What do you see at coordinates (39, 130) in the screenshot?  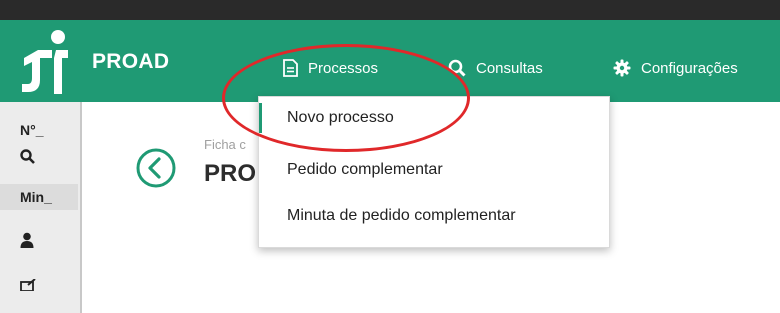 I see `sidebar-number-field: N°_` at bounding box center [39, 130].